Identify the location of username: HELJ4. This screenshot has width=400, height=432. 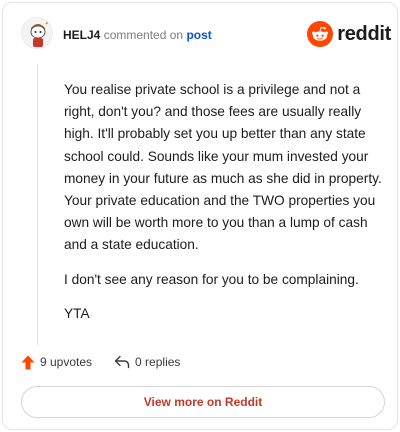
(81, 35).